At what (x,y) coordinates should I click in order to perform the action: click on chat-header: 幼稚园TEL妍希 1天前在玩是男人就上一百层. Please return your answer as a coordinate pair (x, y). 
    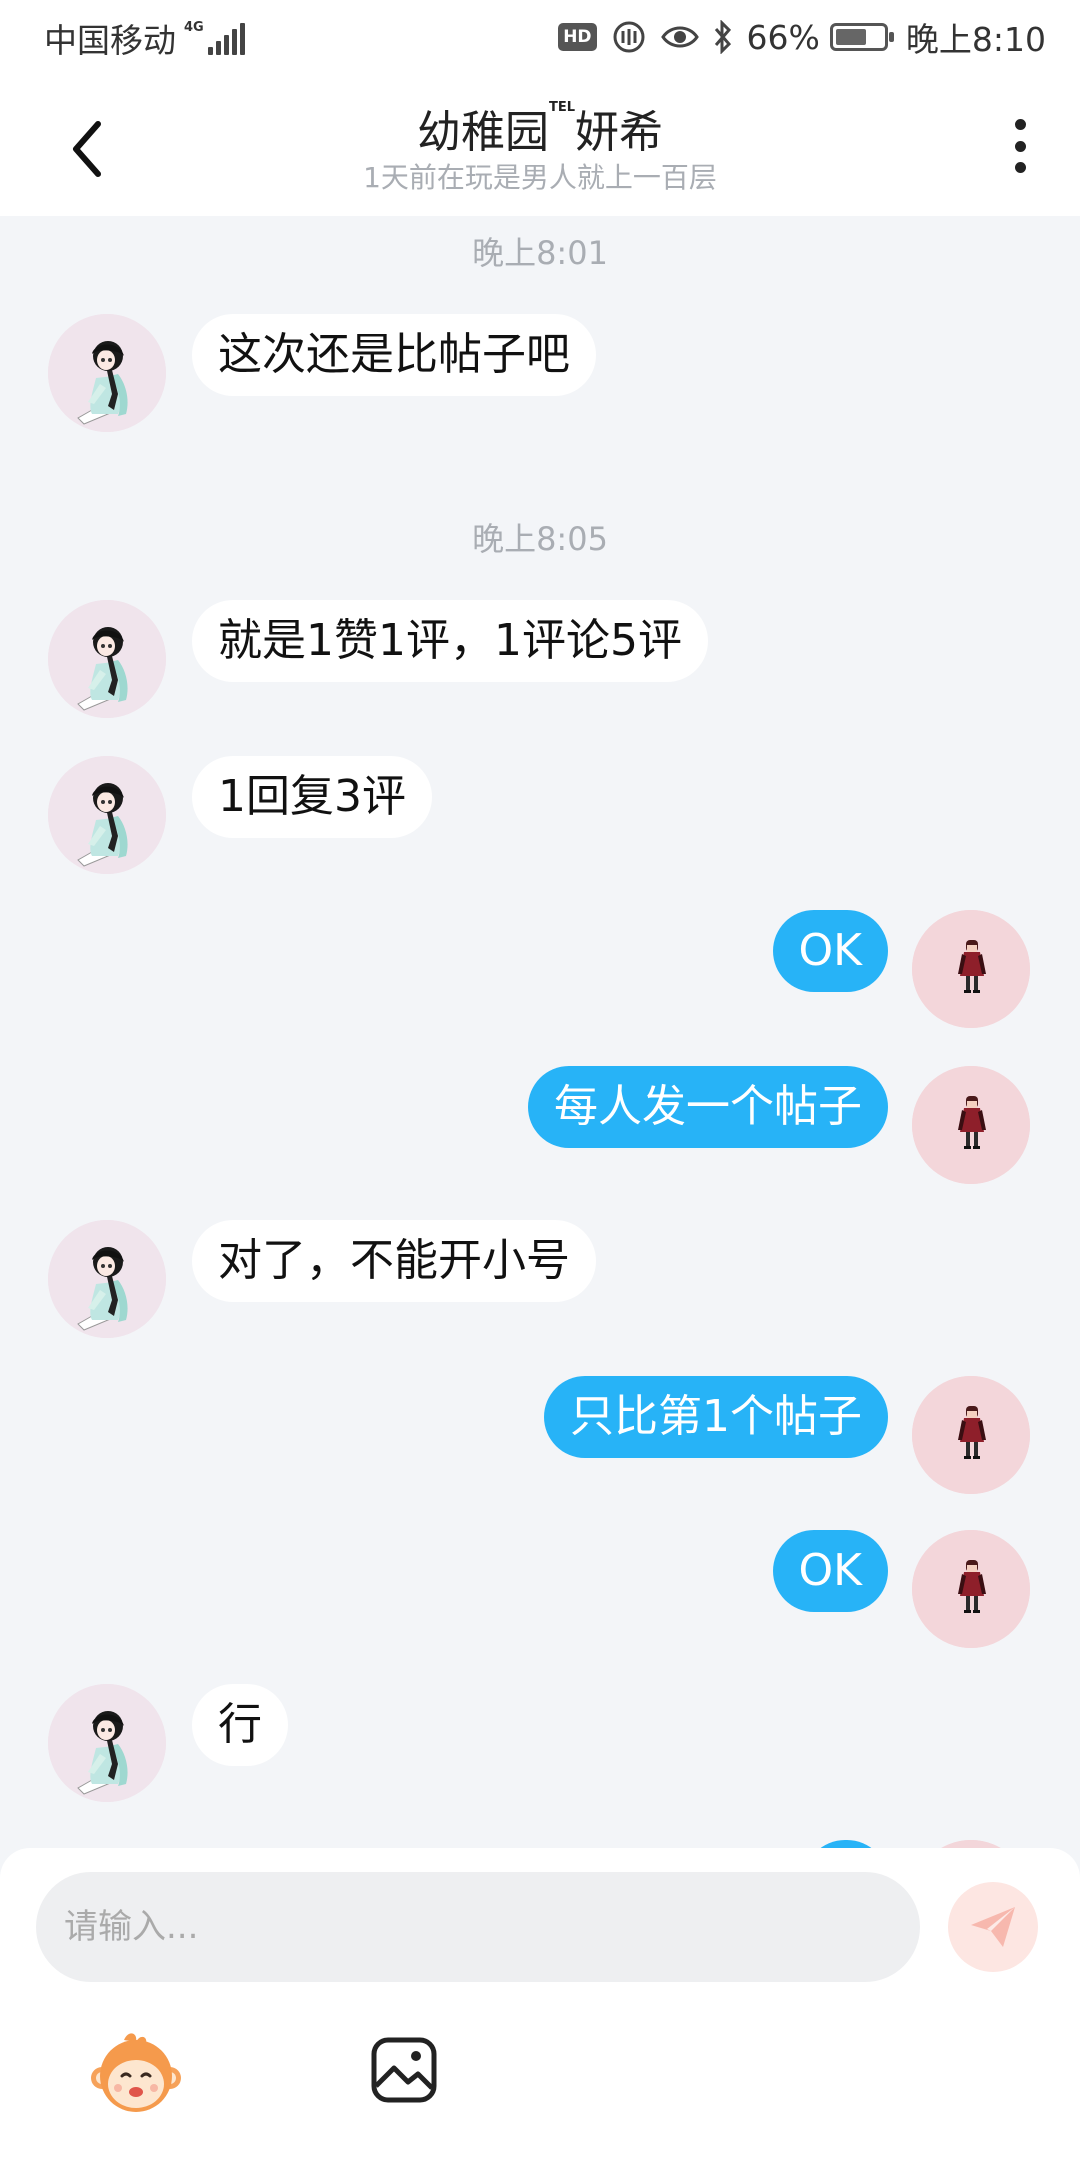
    Looking at the image, I should click on (540, 146).